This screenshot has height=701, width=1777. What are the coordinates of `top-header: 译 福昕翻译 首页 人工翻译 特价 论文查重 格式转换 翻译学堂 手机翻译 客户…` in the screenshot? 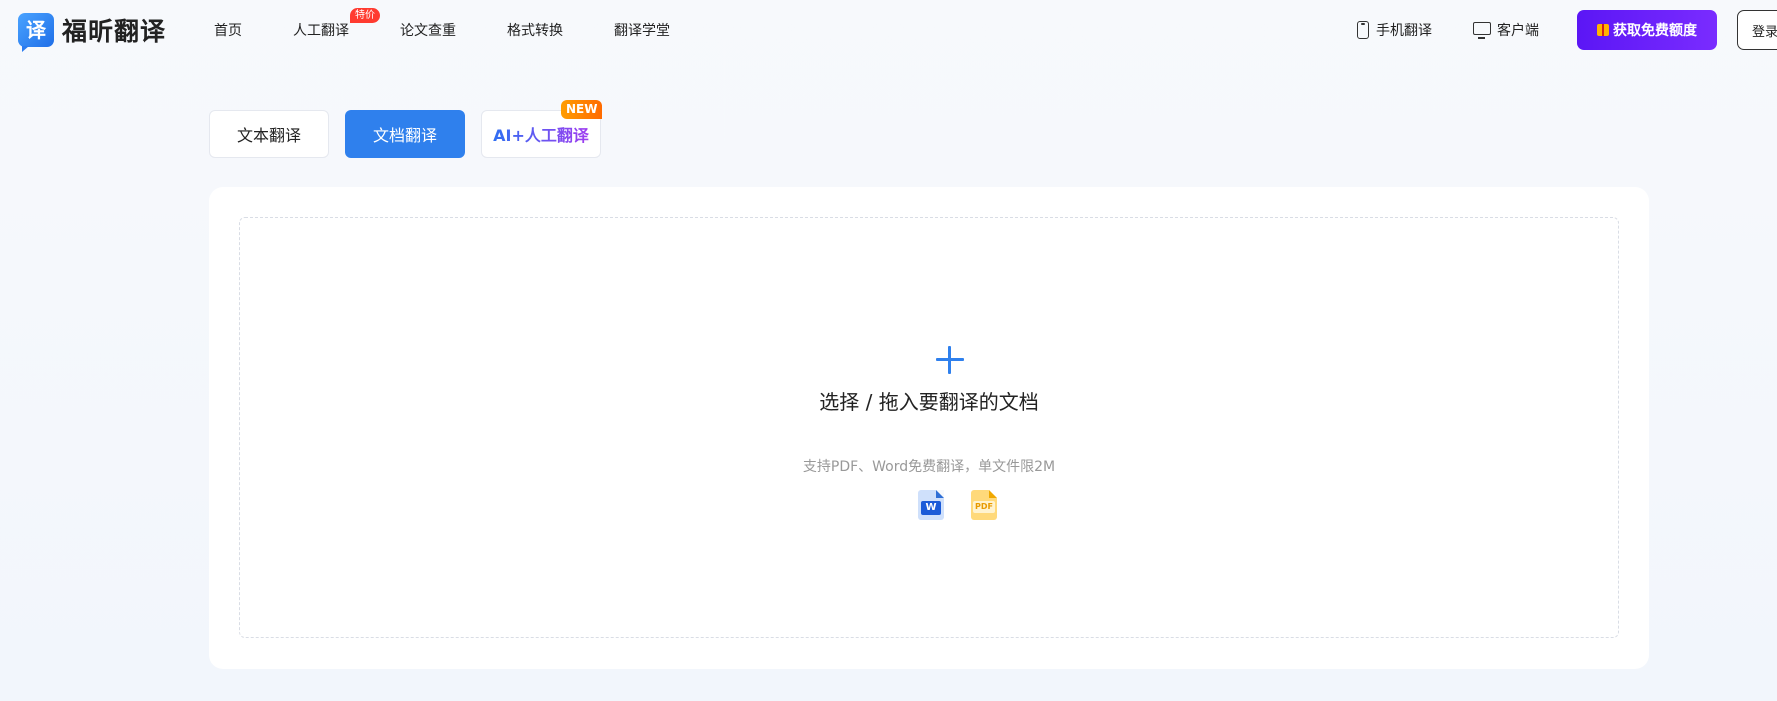 It's located at (888, 30).